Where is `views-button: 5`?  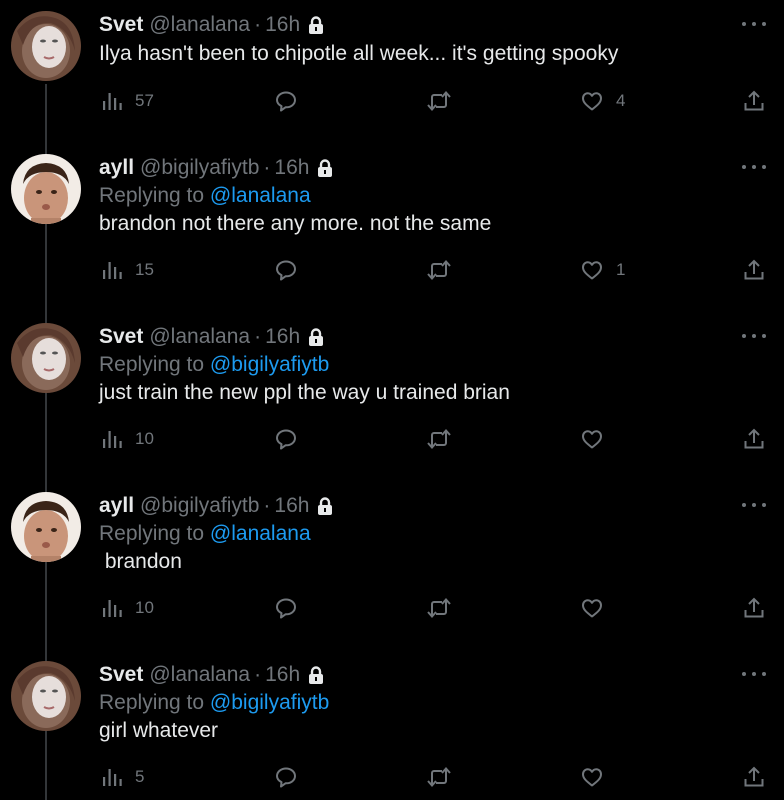 views-button: 5 is located at coordinates (122, 777).